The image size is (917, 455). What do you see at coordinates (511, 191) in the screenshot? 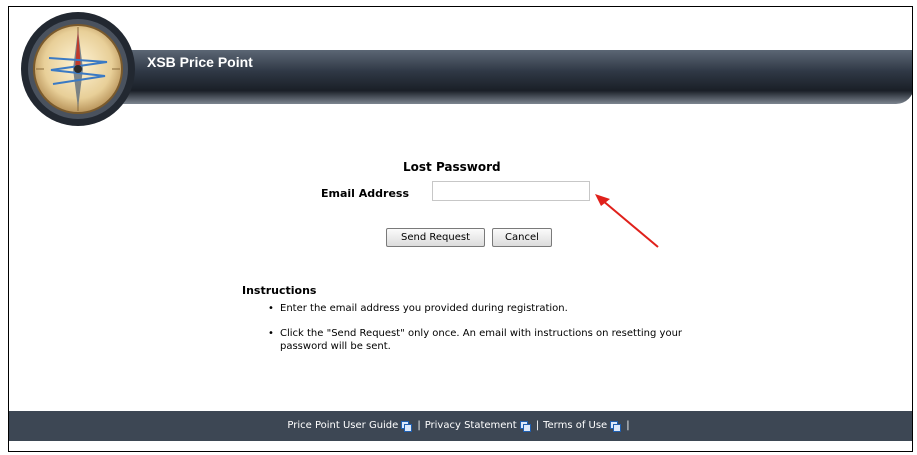
I see `email-input` at bounding box center [511, 191].